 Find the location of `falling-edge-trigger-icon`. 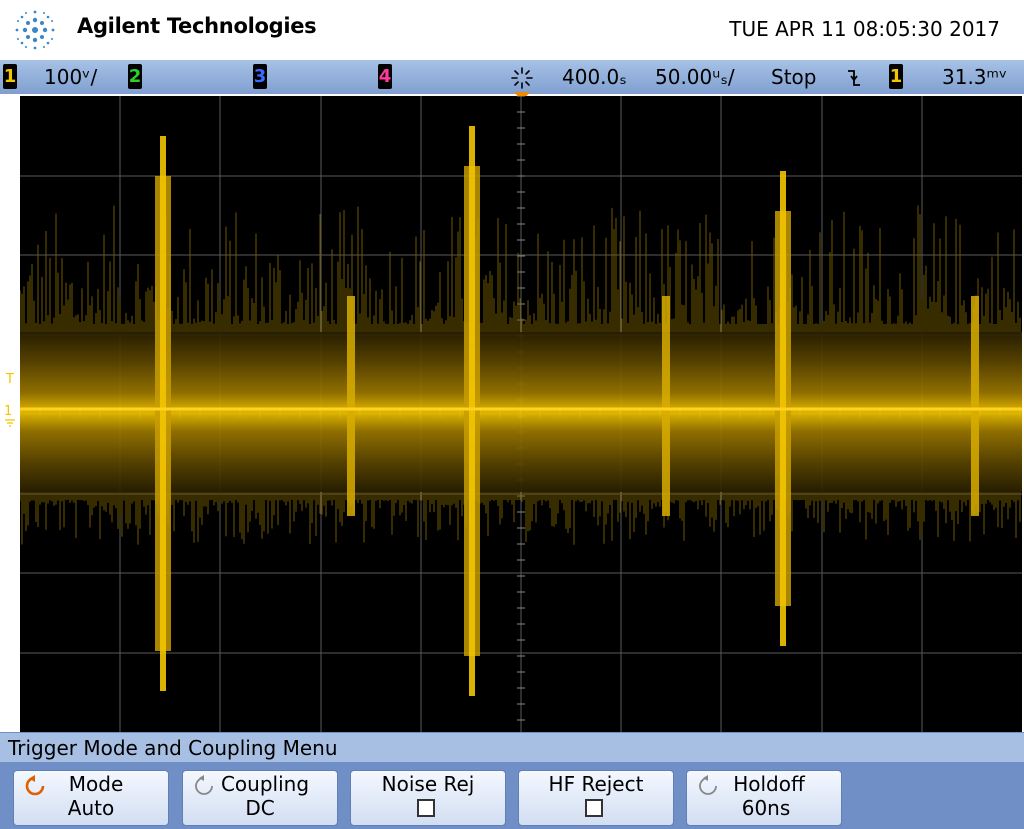

falling-edge-trigger-icon is located at coordinates (854, 78).